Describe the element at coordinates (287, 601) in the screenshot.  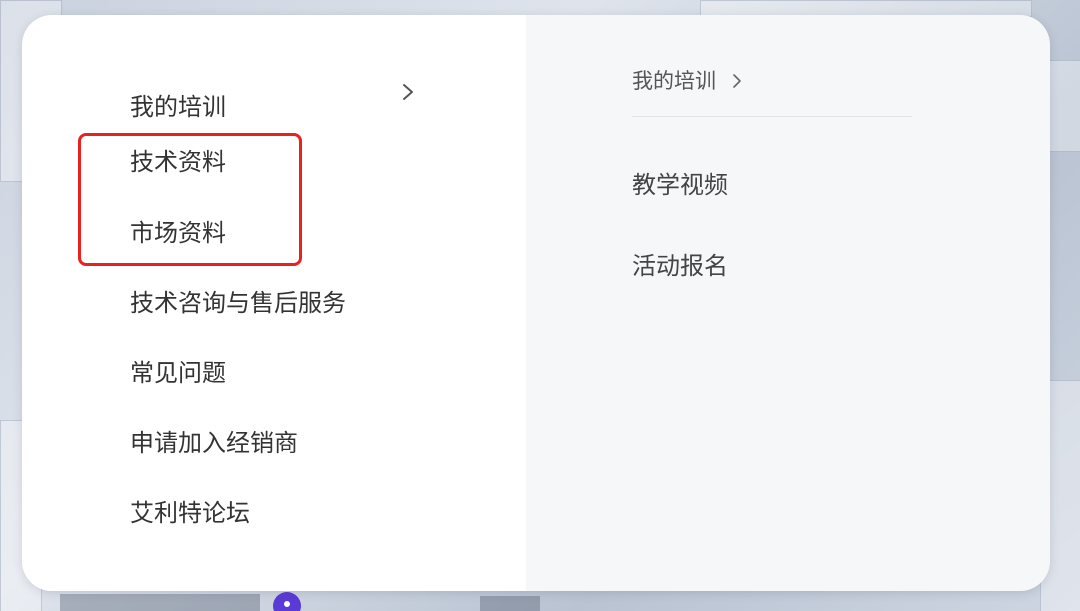
I see `pagination-indicator` at that location.